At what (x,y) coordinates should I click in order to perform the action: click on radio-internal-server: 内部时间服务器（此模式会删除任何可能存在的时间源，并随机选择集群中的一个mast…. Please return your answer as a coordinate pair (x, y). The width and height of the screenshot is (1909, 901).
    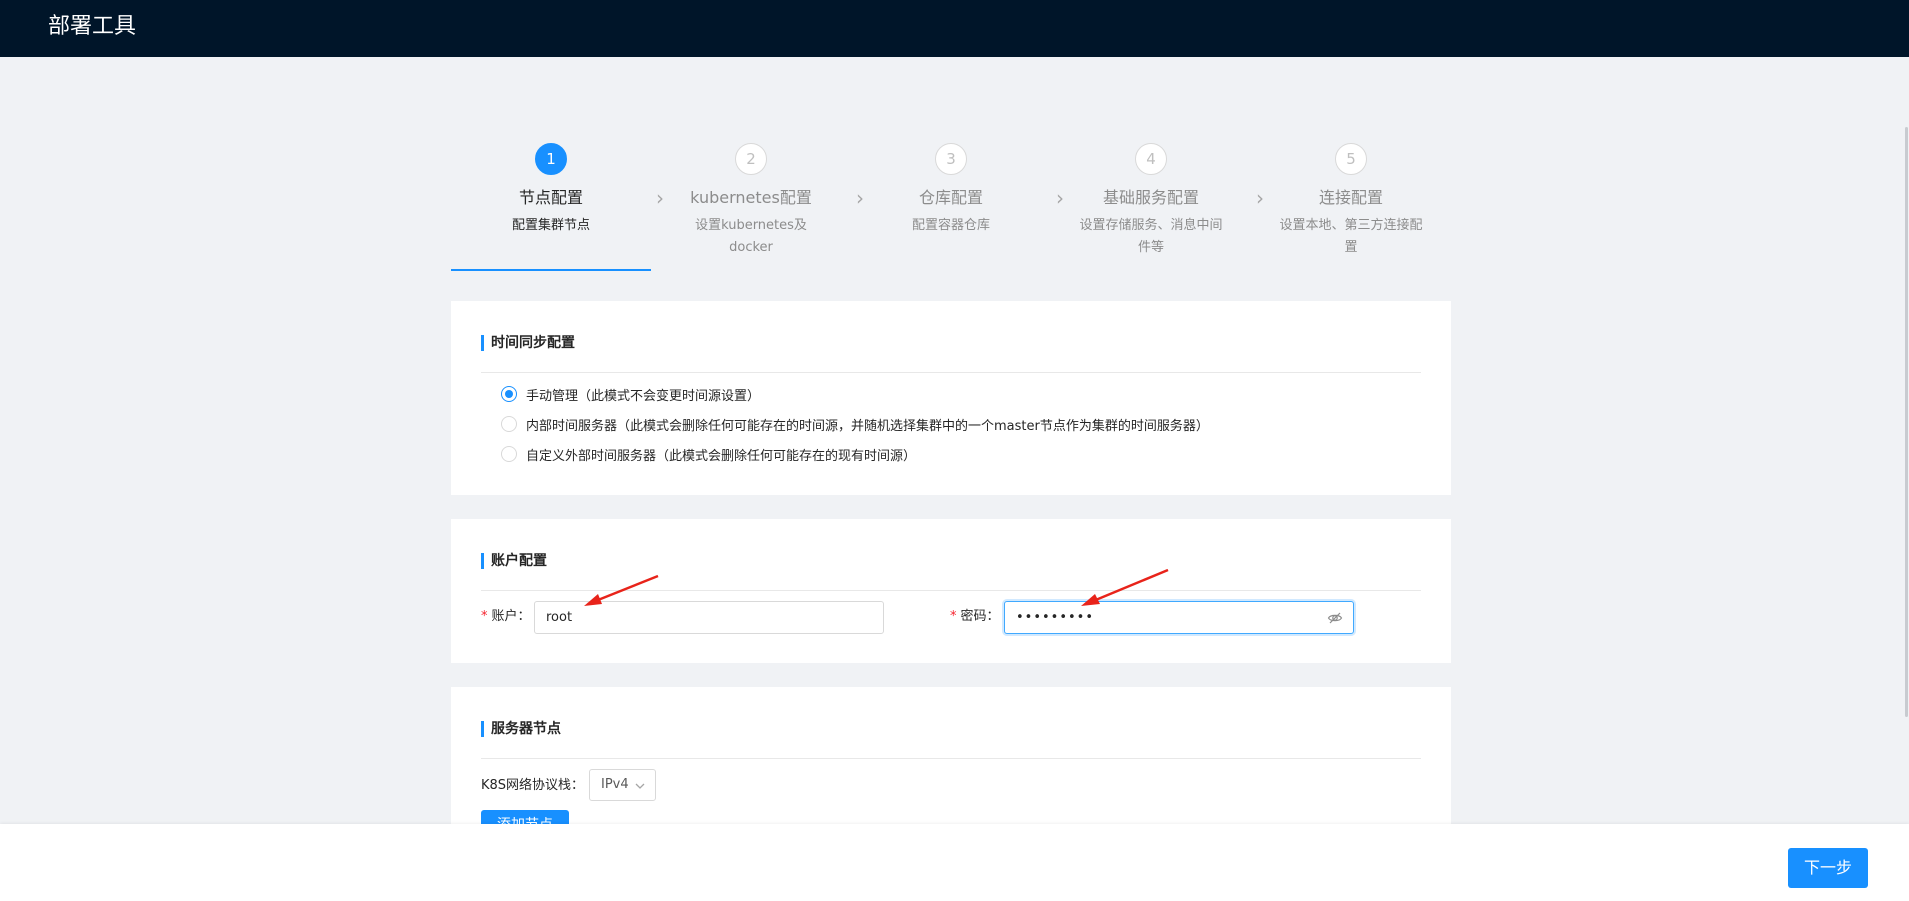
    Looking at the image, I should click on (855, 424).